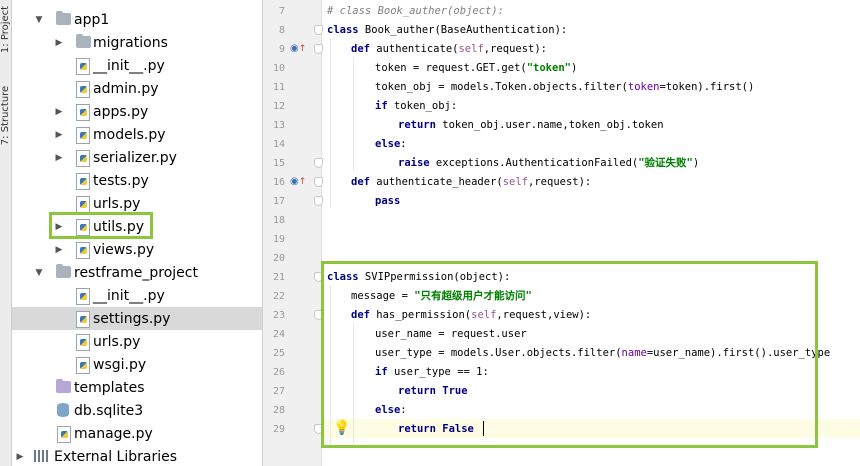 The width and height of the screenshot is (860, 466). Describe the element at coordinates (278, 429) in the screenshot. I see `line-number: 29` at that location.